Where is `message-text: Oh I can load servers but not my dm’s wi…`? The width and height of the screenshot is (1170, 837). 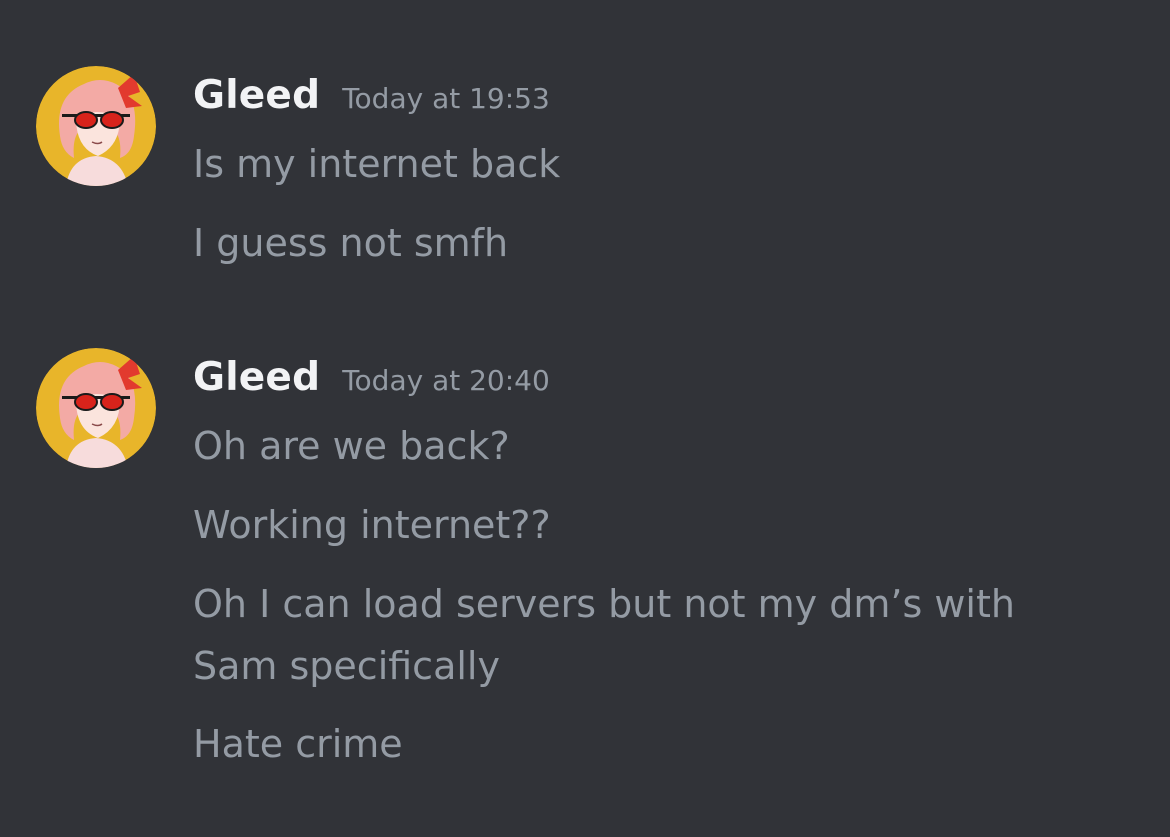
message-text: Oh I can load servers but not my dm’s wi… is located at coordinates (643, 604).